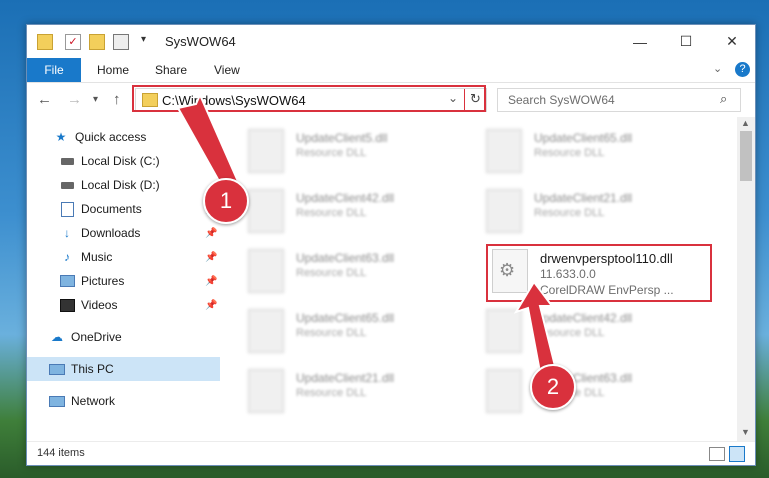 The height and width of the screenshot is (478, 769). What do you see at coordinates (226, 201) in the screenshot?
I see `step-1-badge: 1` at bounding box center [226, 201].